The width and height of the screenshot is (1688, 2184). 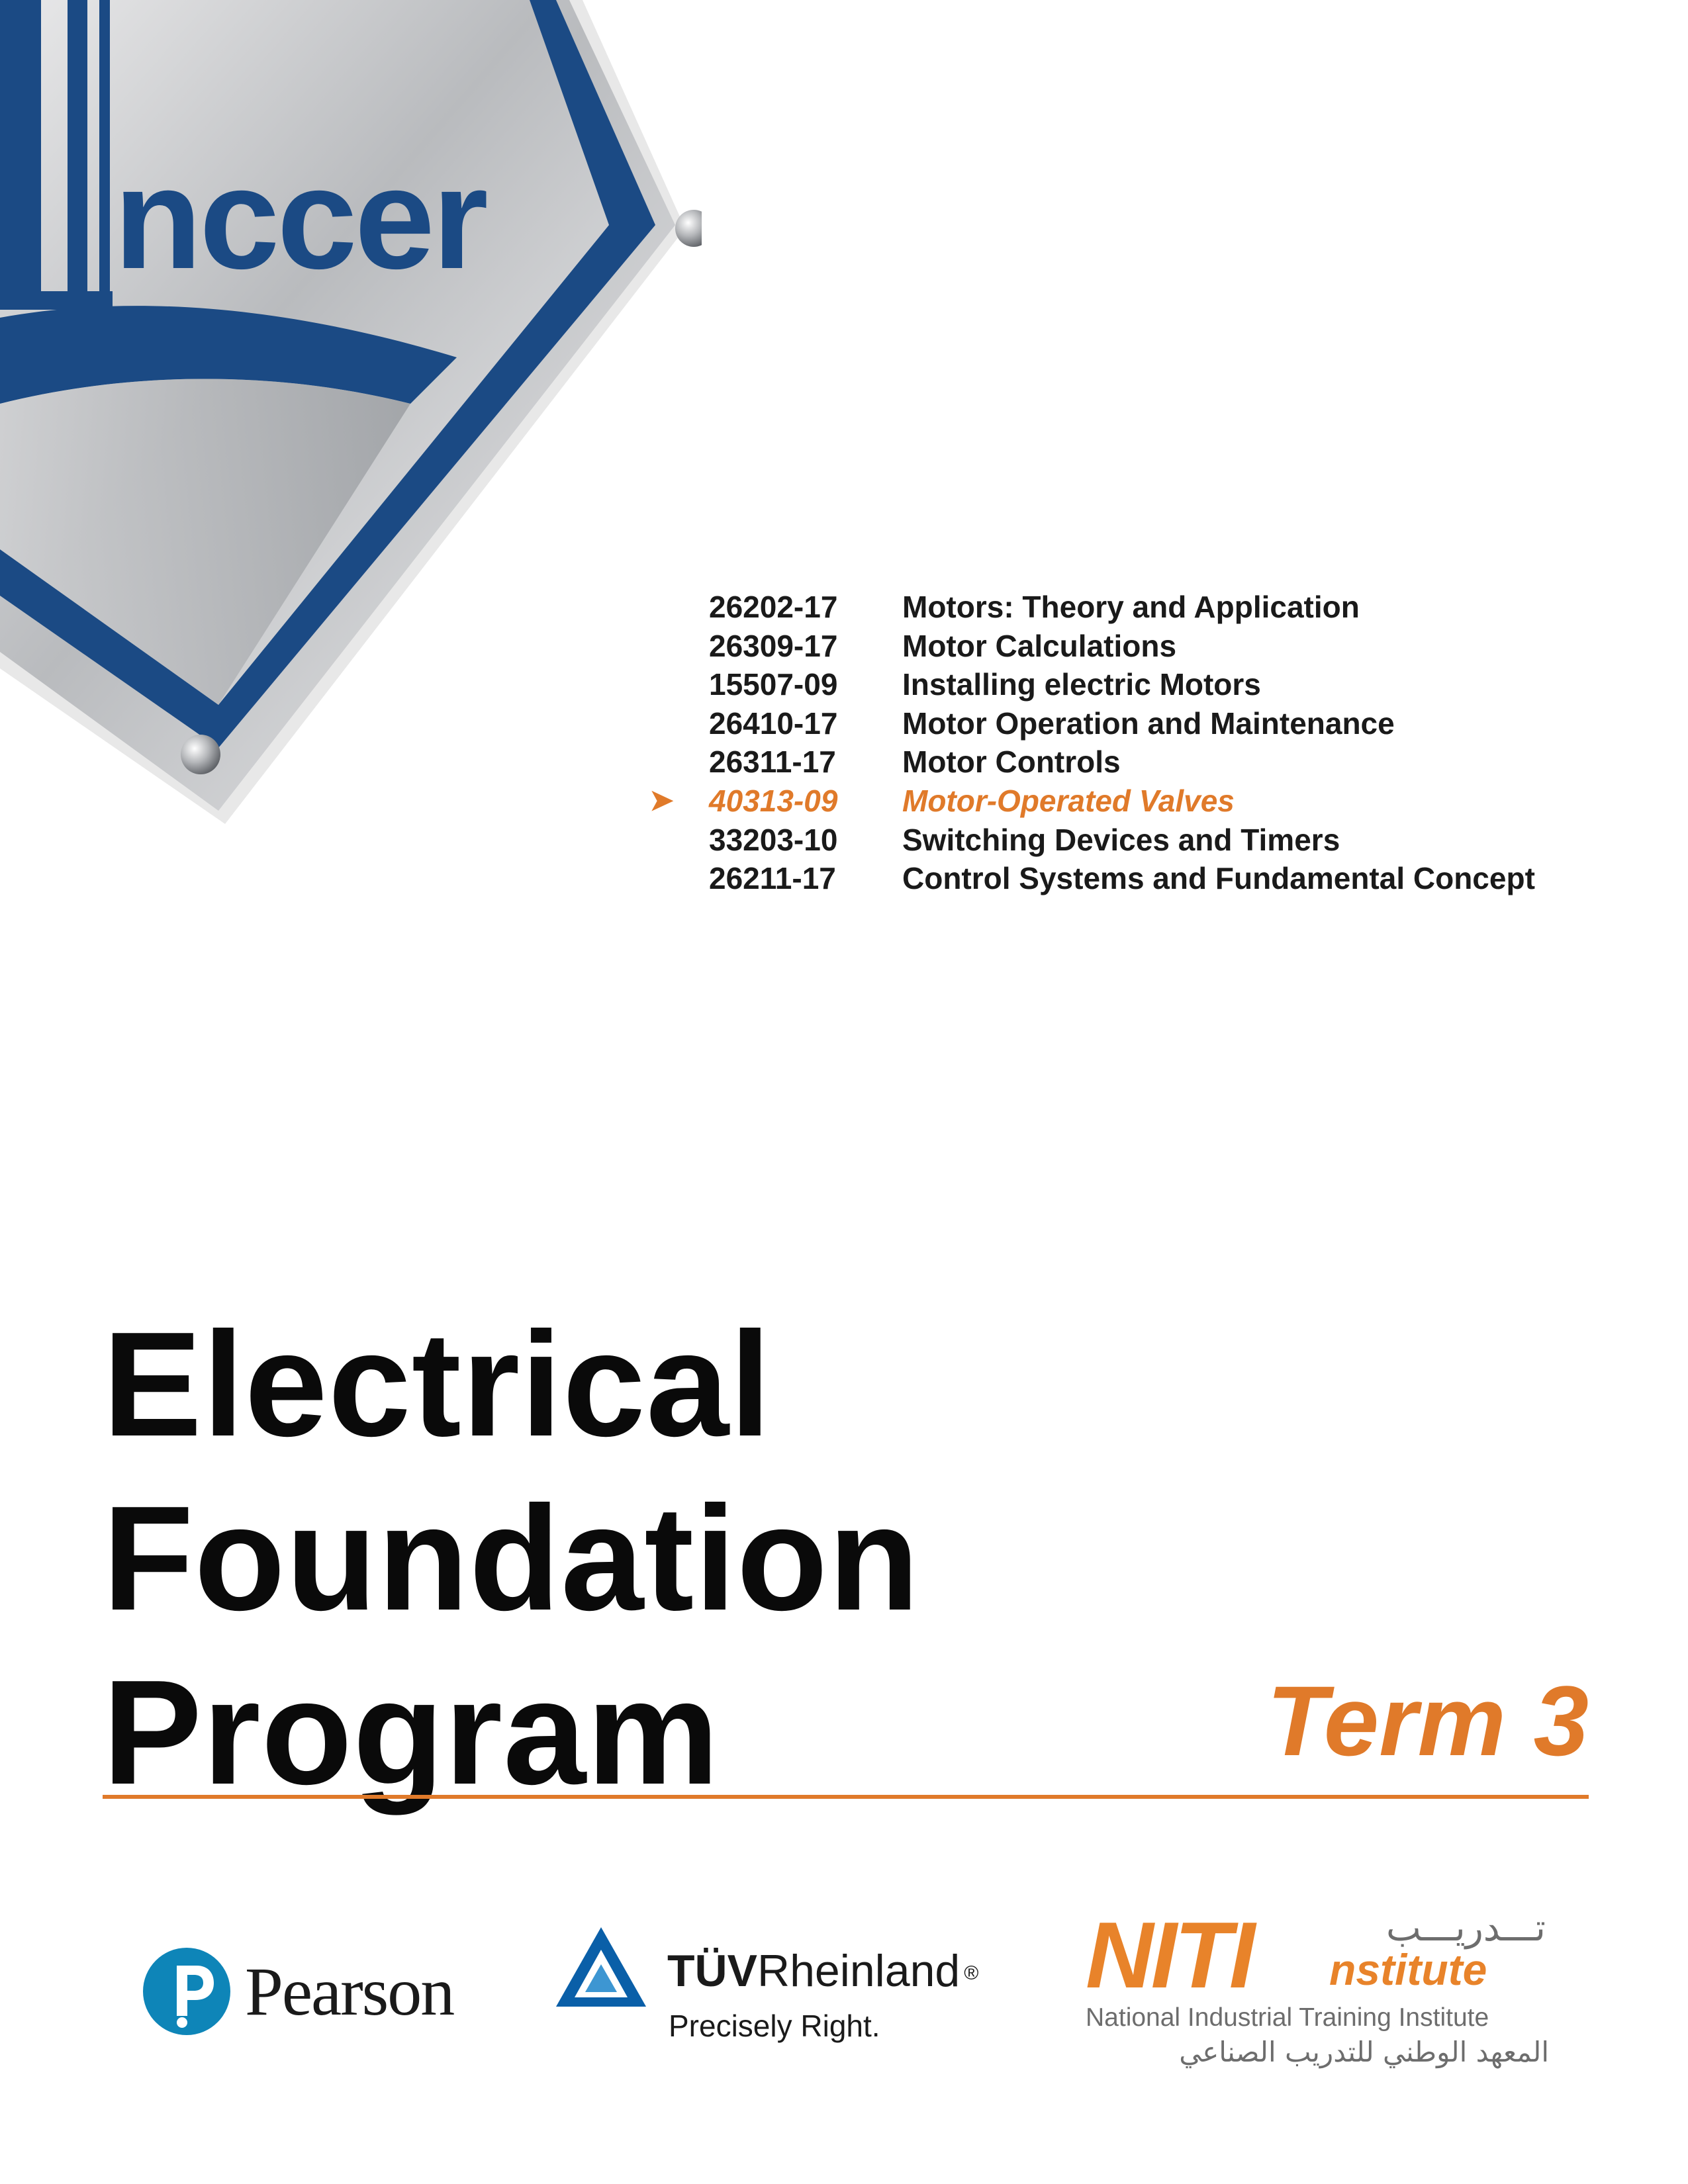 I want to click on module-code: 33203-10, so click(x=773, y=839).